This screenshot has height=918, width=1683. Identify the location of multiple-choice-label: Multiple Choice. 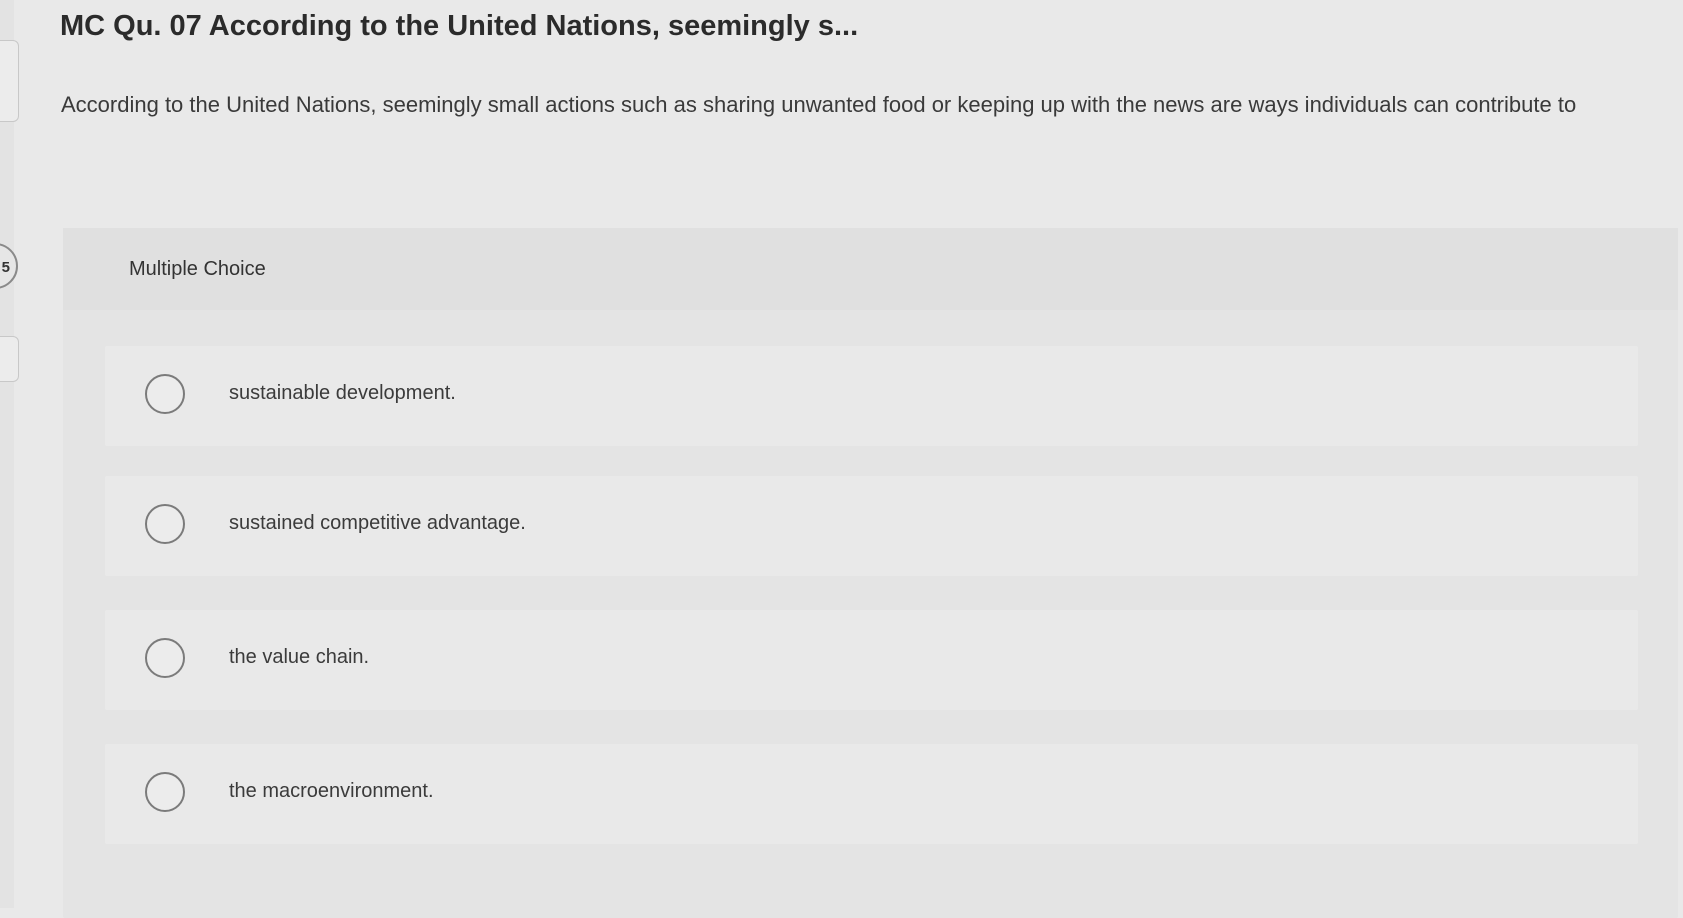
(197, 269).